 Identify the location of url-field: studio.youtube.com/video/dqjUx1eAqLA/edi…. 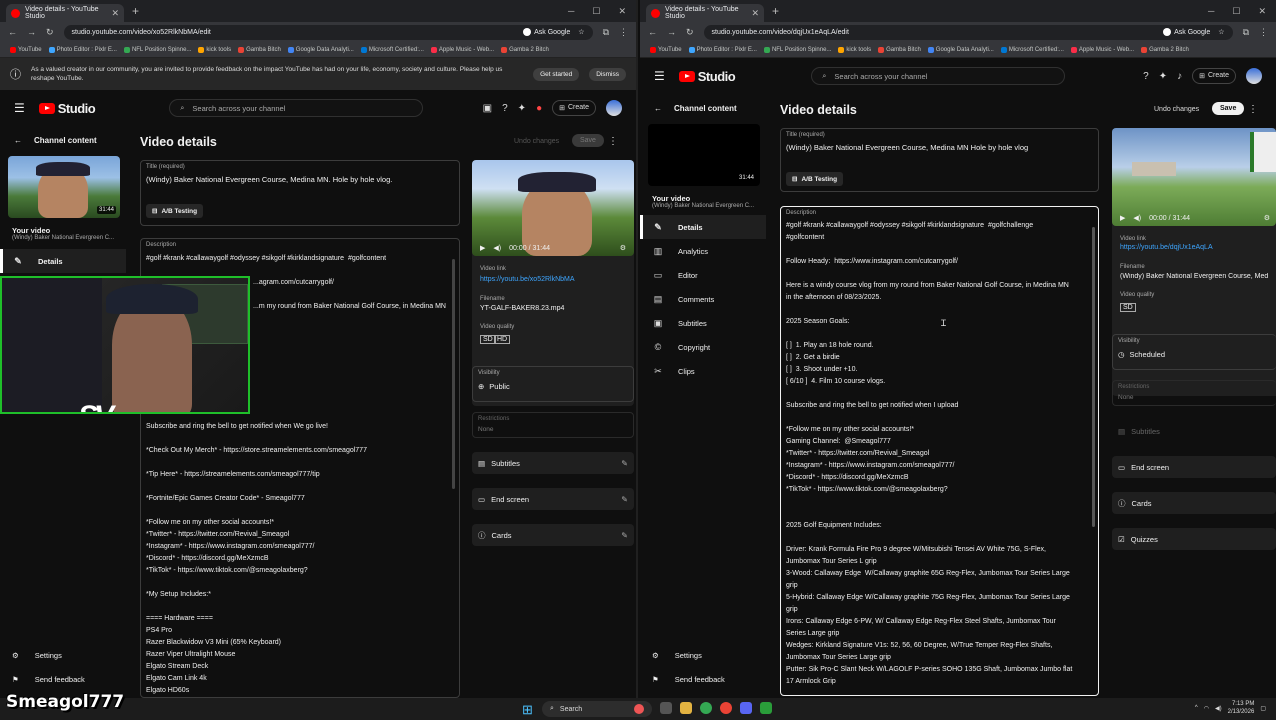
(968, 32).